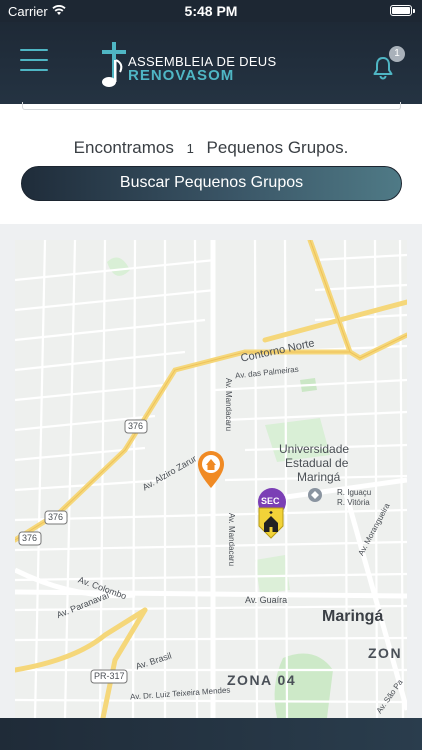 This screenshot has height=750, width=422. What do you see at coordinates (314, 449) in the screenshot?
I see `map-label: Universidade` at bounding box center [314, 449].